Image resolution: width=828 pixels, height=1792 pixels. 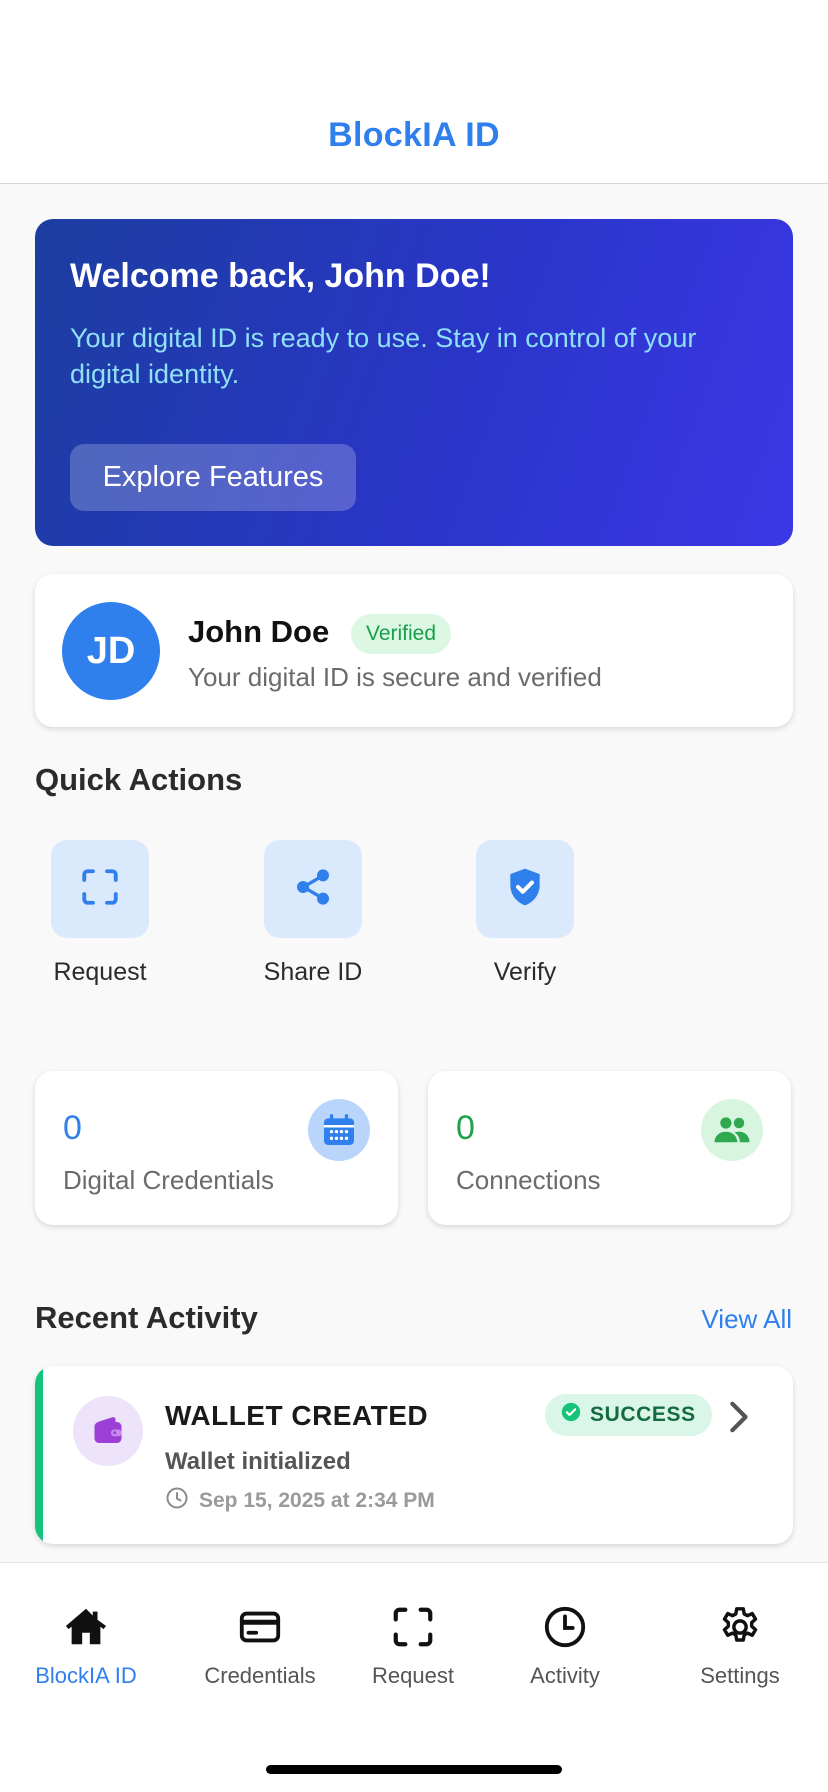 I want to click on tab-activity: Activity, so click(x=565, y=1646).